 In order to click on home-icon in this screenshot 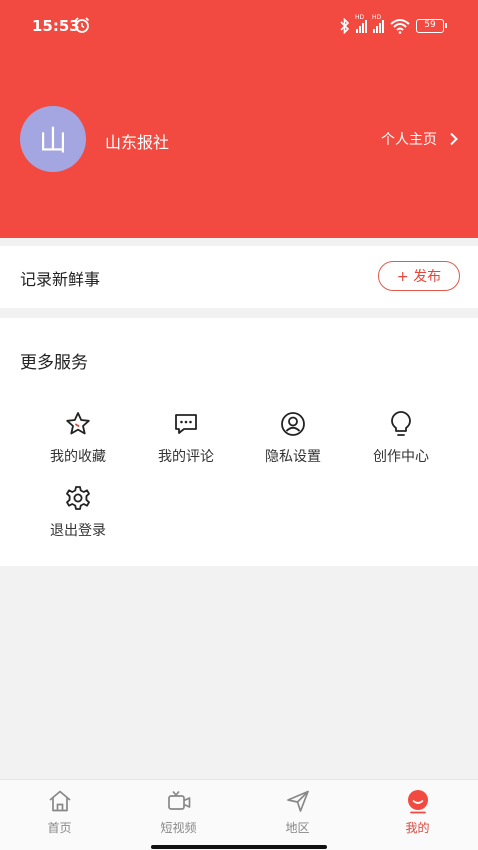, I will do `click(59, 801)`.